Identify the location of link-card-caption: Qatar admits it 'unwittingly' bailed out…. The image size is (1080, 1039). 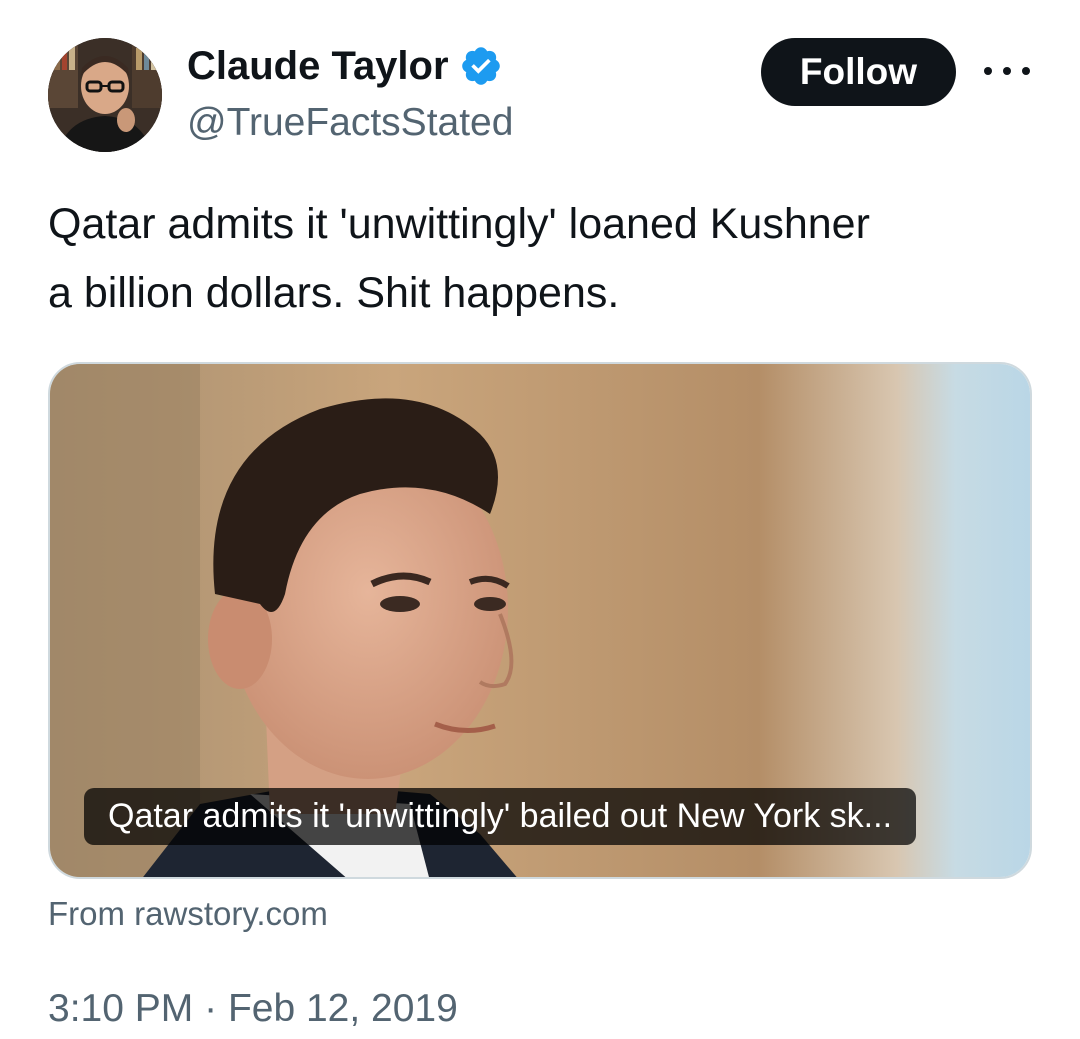
(500, 816).